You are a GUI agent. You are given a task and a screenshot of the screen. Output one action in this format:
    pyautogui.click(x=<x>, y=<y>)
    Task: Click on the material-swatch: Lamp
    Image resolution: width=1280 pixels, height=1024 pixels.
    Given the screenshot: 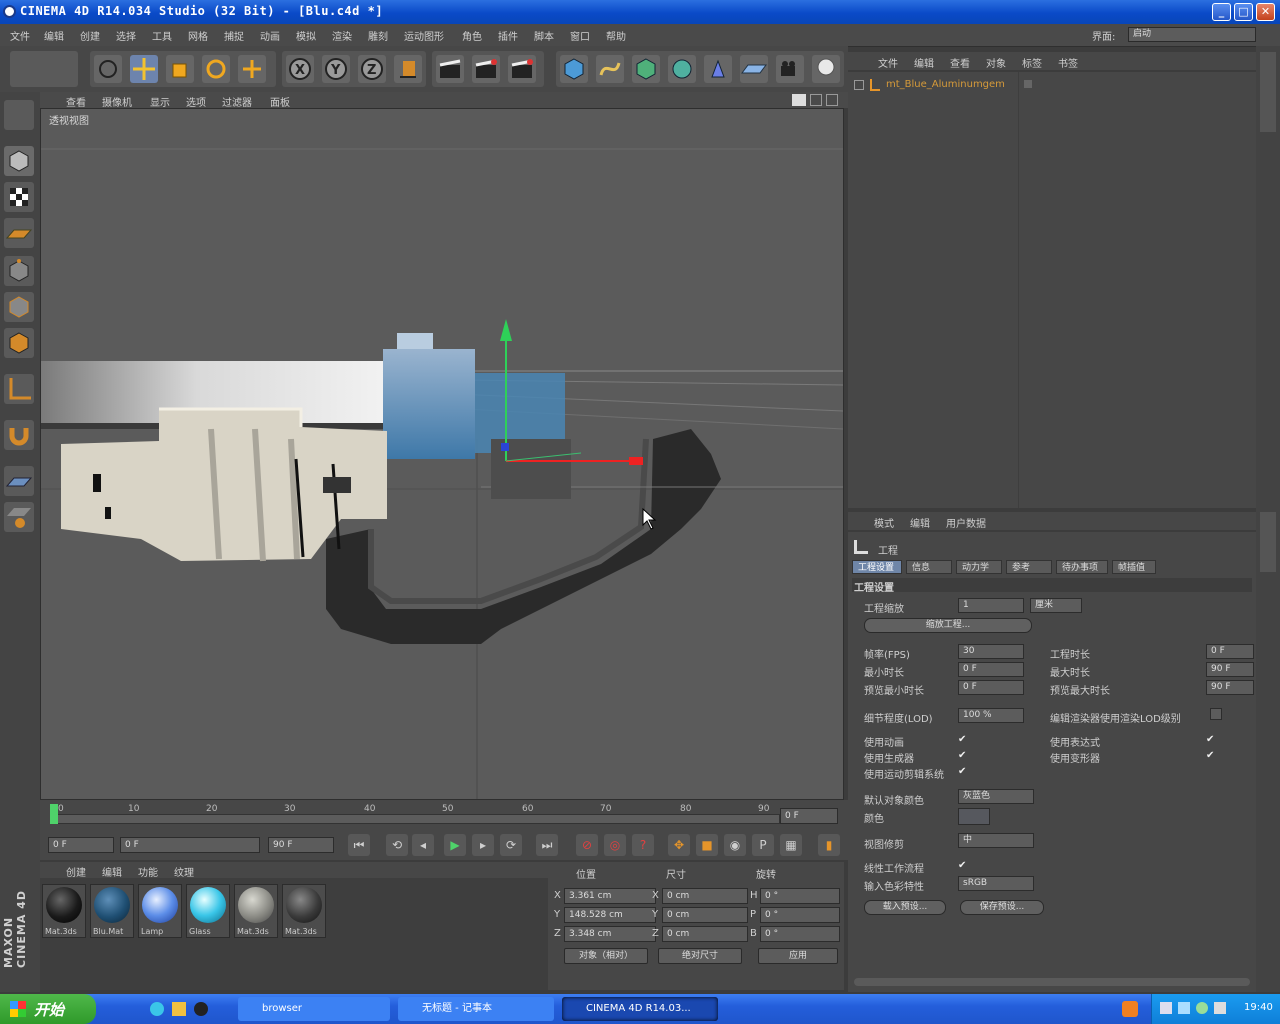 What is the action you would take?
    pyautogui.click(x=160, y=911)
    